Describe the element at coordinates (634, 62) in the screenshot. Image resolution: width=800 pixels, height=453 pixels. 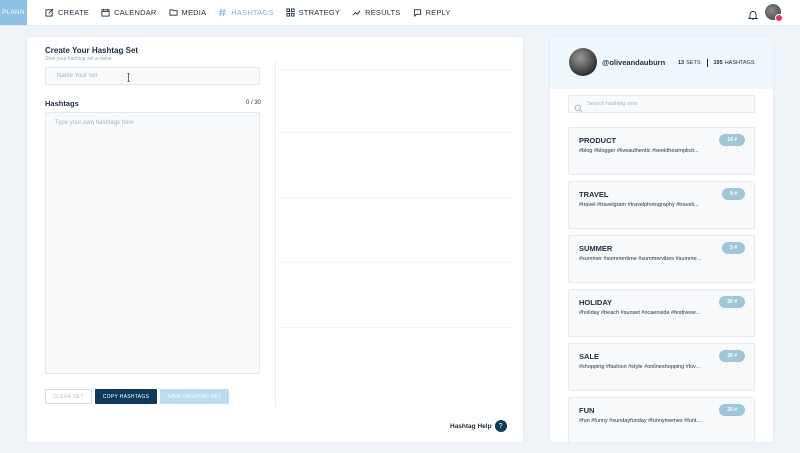
I see `profile-username: @oliveandauburn` at that location.